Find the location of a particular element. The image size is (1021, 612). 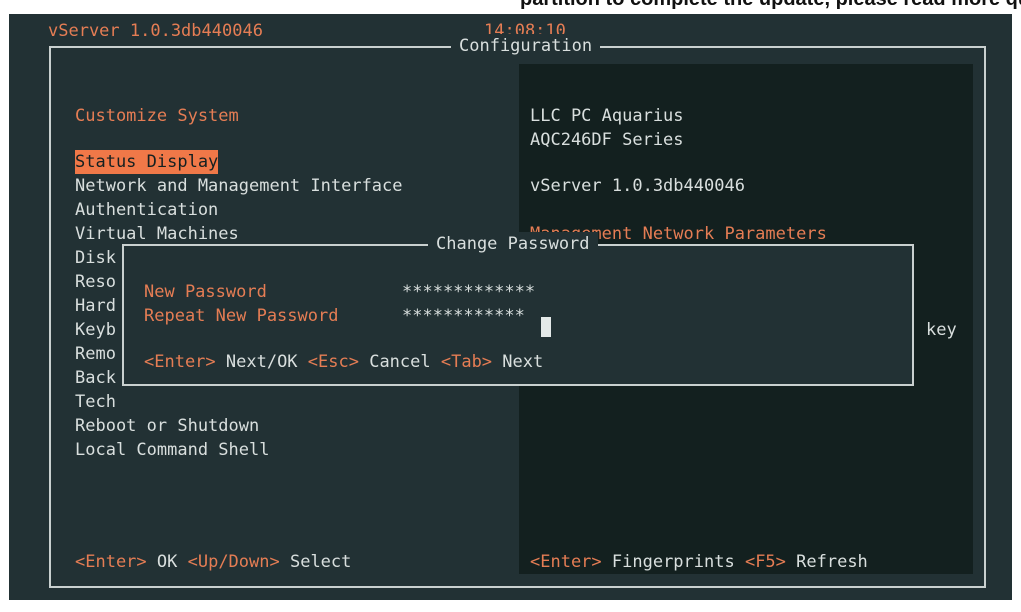

menu-item-local-command-shell: Local Command Shell is located at coordinates (172, 450).